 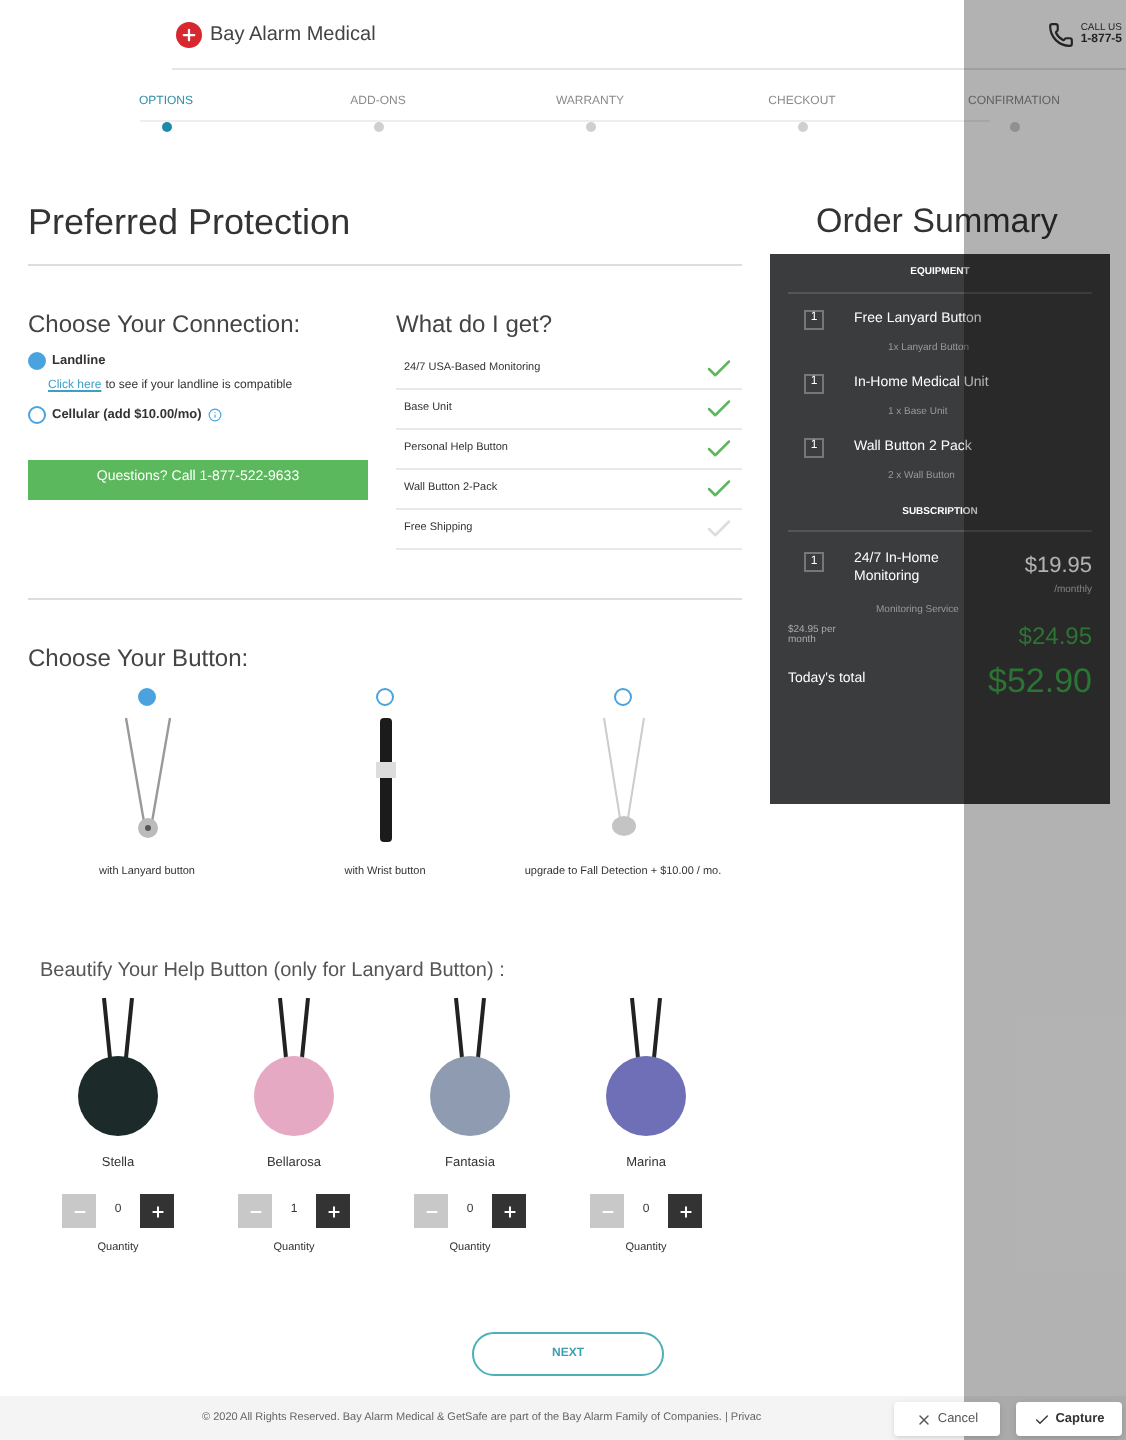 What do you see at coordinates (475, 325) in the screenshot?
I see `section-heading: What do I get?` at bounding box center [475, 325].